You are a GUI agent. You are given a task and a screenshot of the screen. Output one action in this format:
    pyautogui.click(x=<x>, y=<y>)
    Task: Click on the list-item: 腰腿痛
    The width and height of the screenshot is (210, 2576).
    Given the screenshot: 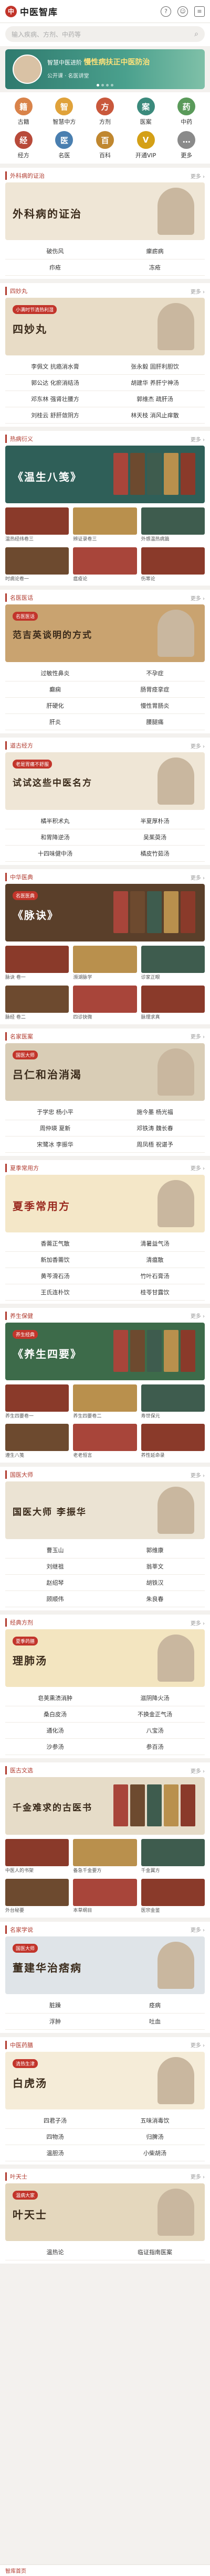 What is the action you would take?
    pyautogui.click(x=155, y=722)
    